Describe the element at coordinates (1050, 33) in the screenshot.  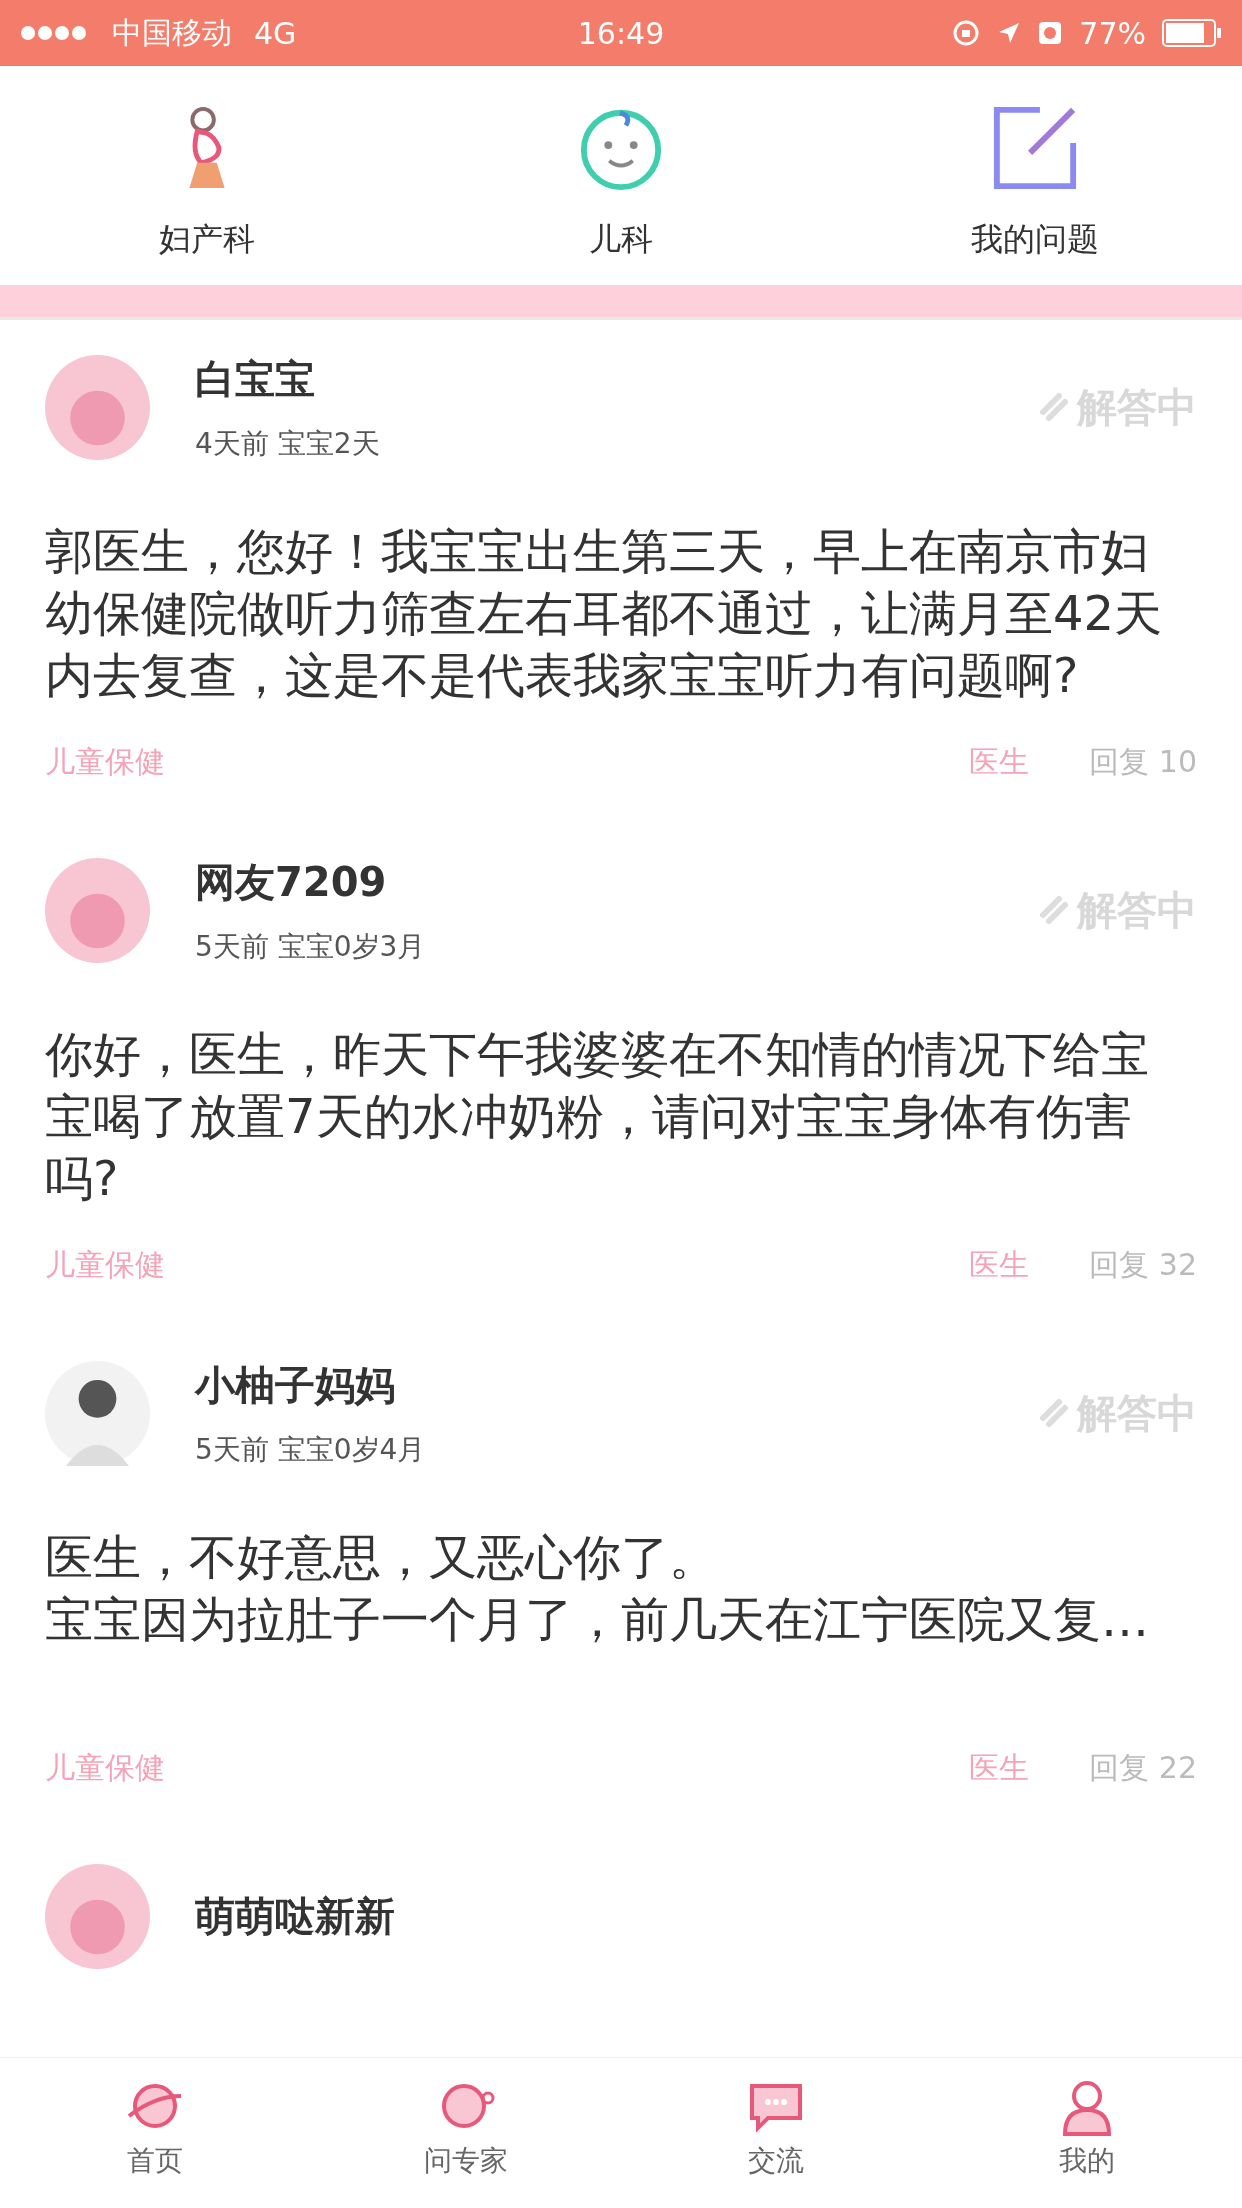
I see `alarm-icon` at that location.